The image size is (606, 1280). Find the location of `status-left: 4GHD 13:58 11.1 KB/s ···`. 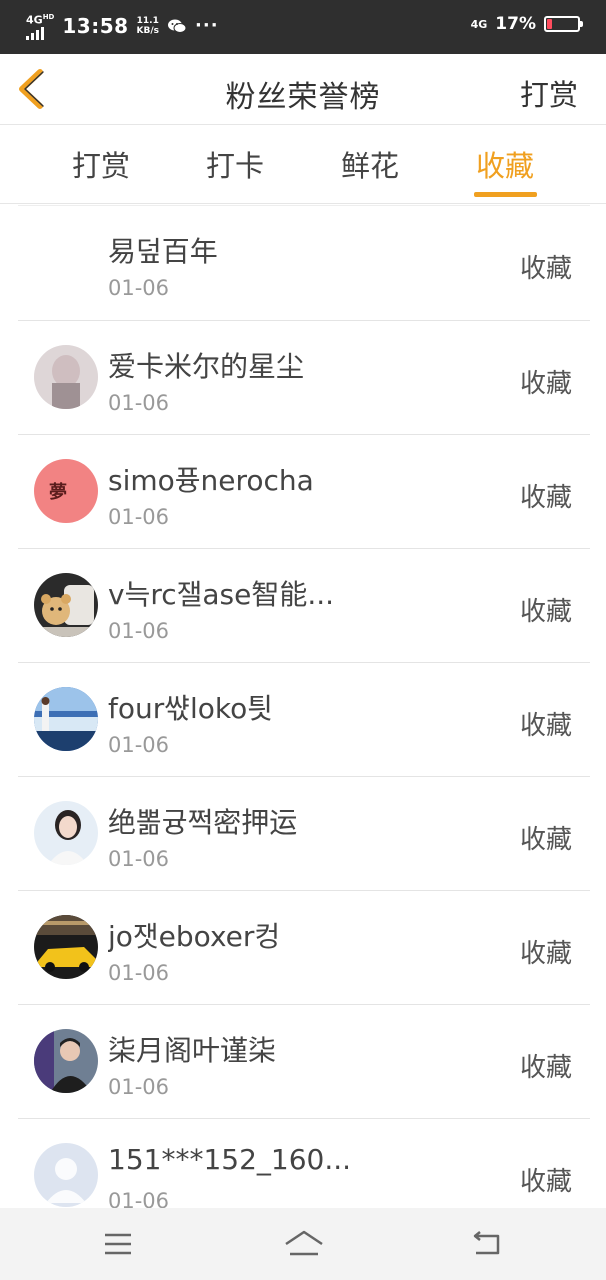

status-left: 4GHD 13:58 11.1 KB/s ··· is located at coordinates (122, 26).